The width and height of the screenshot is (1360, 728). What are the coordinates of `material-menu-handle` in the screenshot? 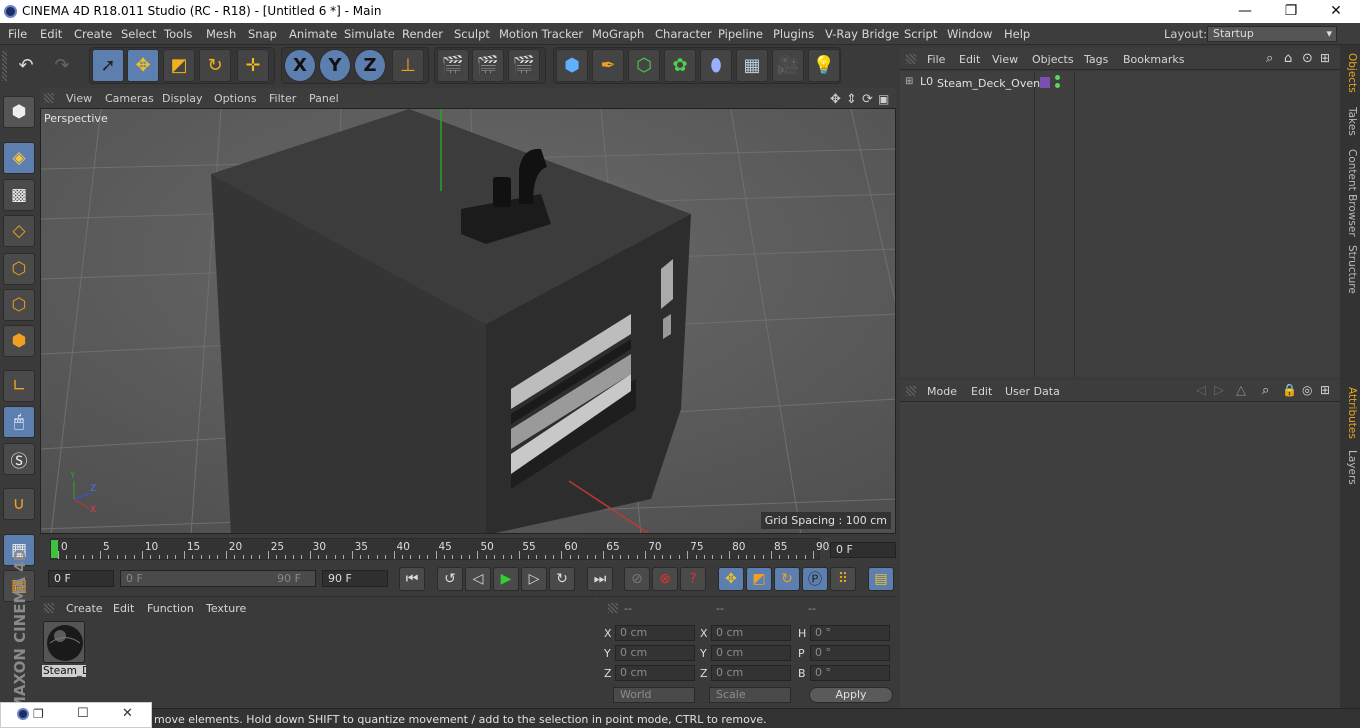 It's located at (49, 608).